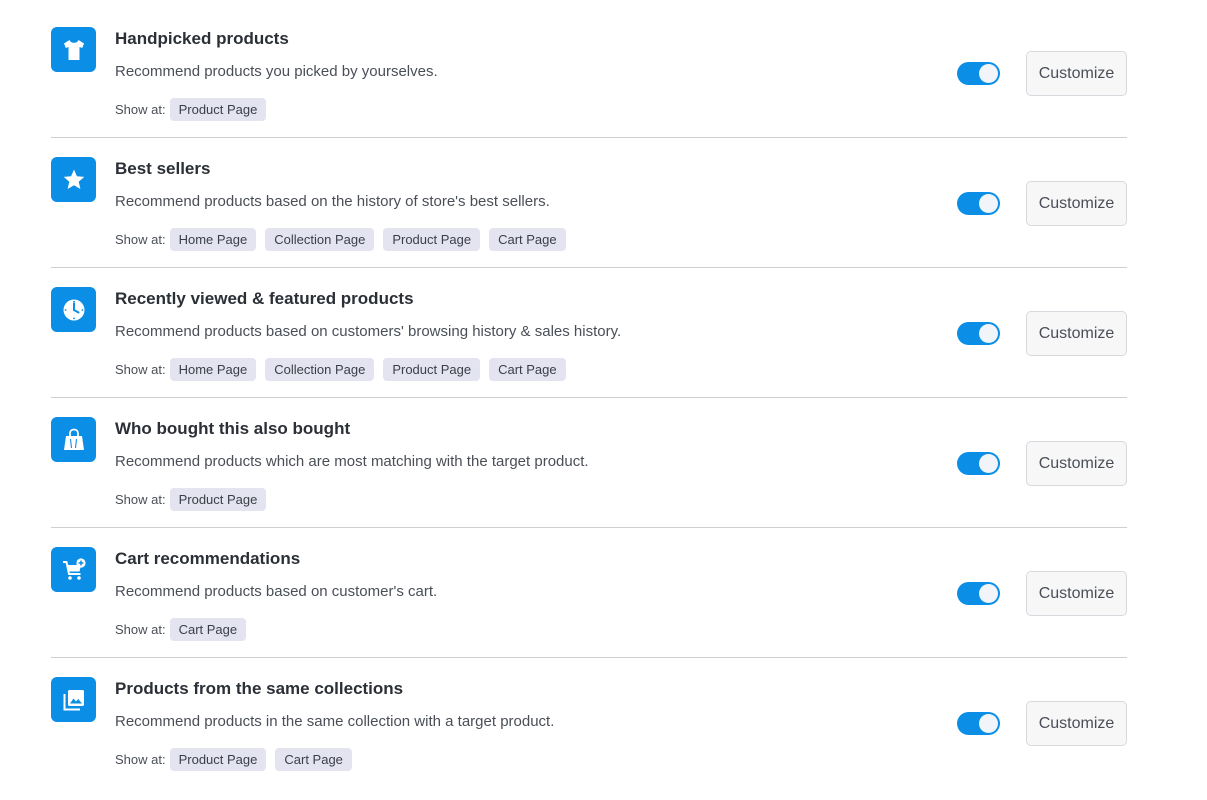 The width and height of the screenshot is (1207, 800). Describe the element at coordinates (163, 168) in the screenshot. I see `widget-title: Best sellers` at that location.